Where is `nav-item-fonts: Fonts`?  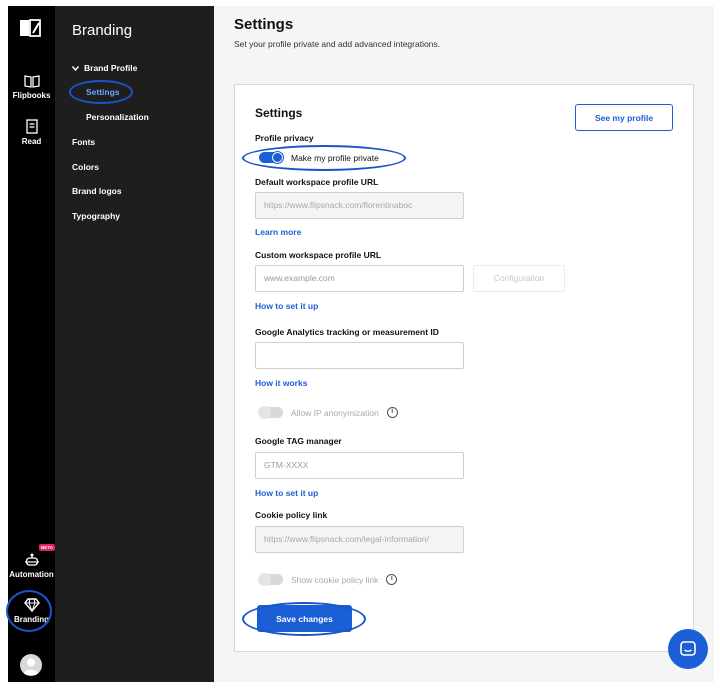
nav-item-fonts: Fonts is located at coordinates (83, 142).